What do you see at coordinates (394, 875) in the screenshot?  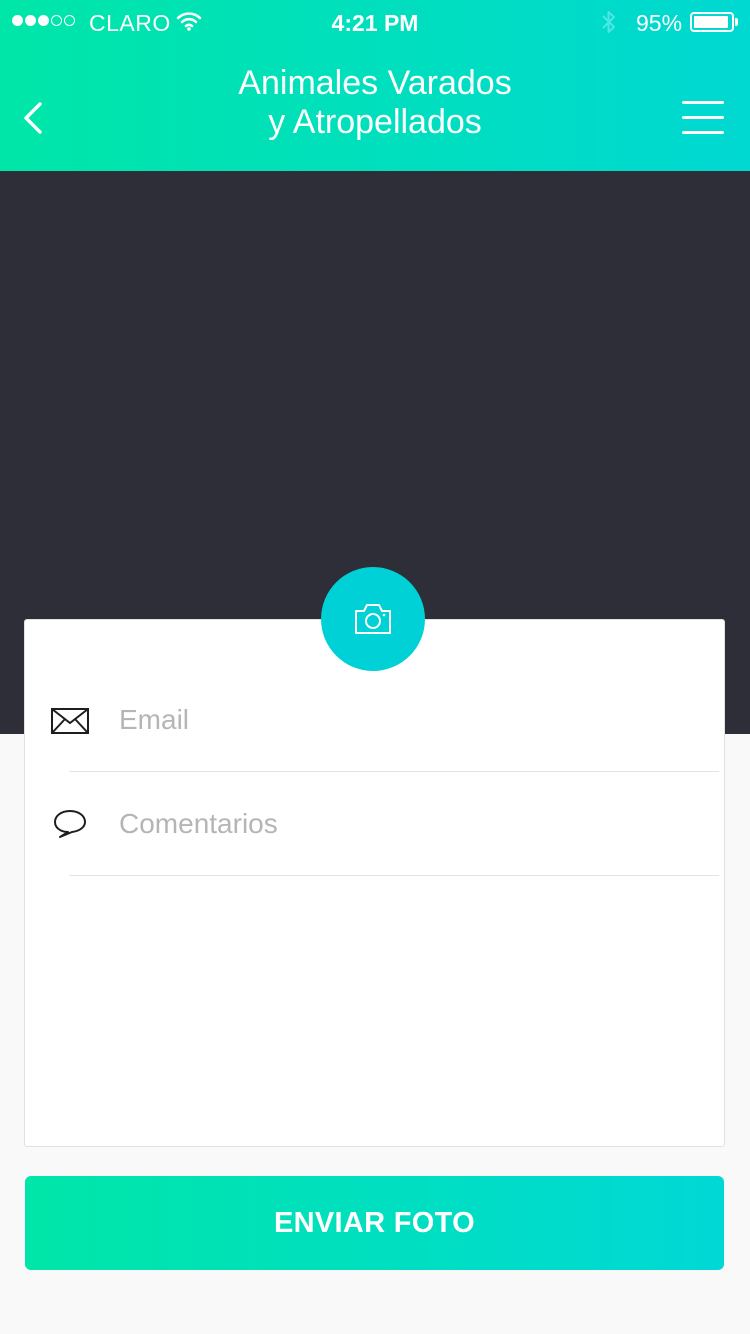 I see `comments-divider` at bounding box center [394, 875].